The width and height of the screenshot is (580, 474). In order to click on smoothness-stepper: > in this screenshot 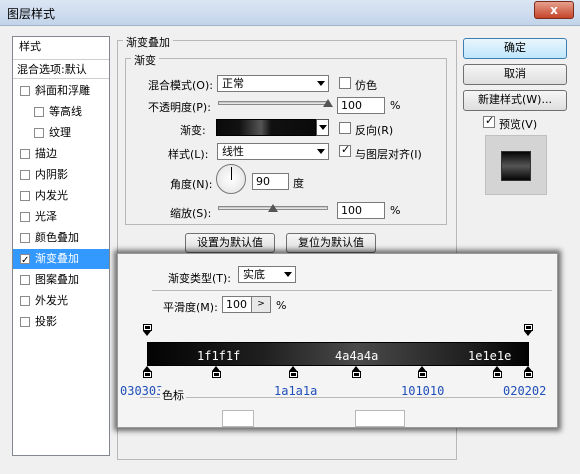, I will do `click(261, 304)`.